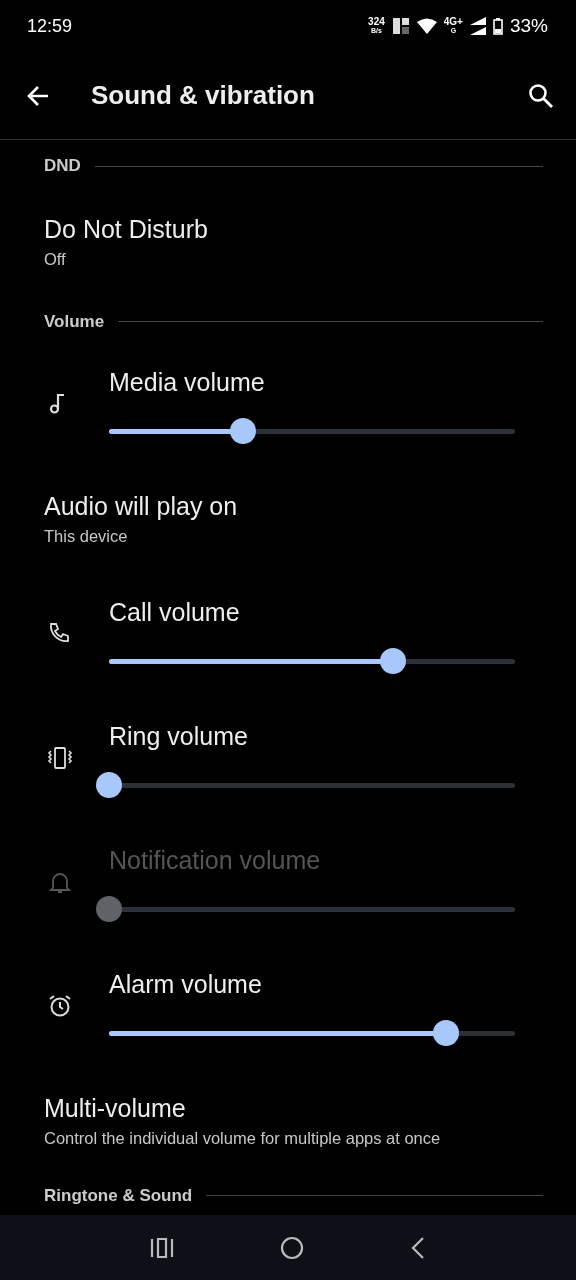 This screenshot has height=1280, width=576. What do you see at coordinates (50, 26) in the screenshot?
I see `clock: 12:59` at bounding box center [50, 26].